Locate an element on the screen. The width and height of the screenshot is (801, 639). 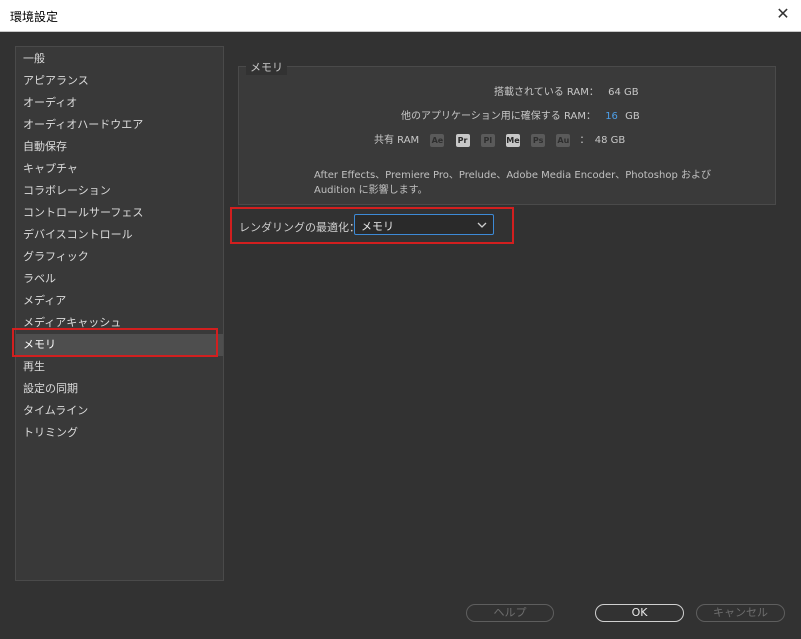
sidebar-item-control-surface: コントロールサーフェス is located at coordinates (119, 213).